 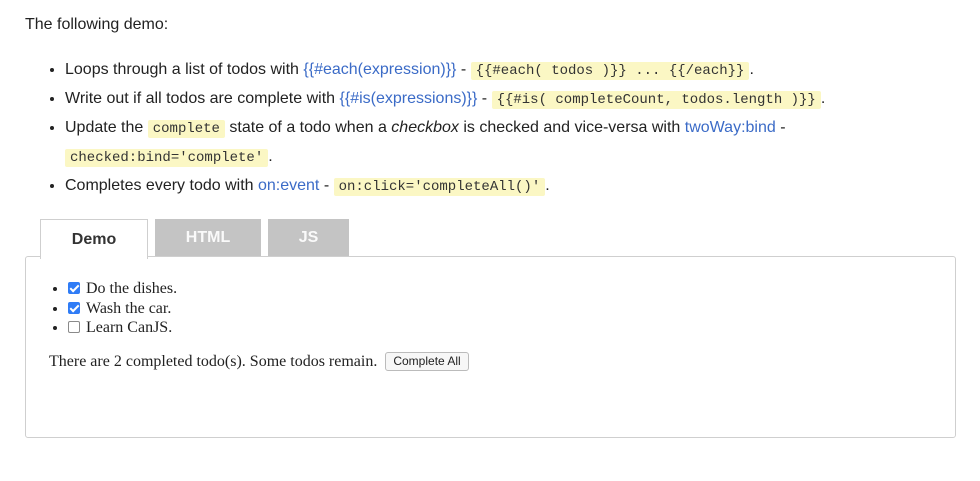 What do you see at coordinates (409, 98) in the screenshot?
I see `is-expressions-link: {{#is(expressions)}}` at bounding box center [409, 98].